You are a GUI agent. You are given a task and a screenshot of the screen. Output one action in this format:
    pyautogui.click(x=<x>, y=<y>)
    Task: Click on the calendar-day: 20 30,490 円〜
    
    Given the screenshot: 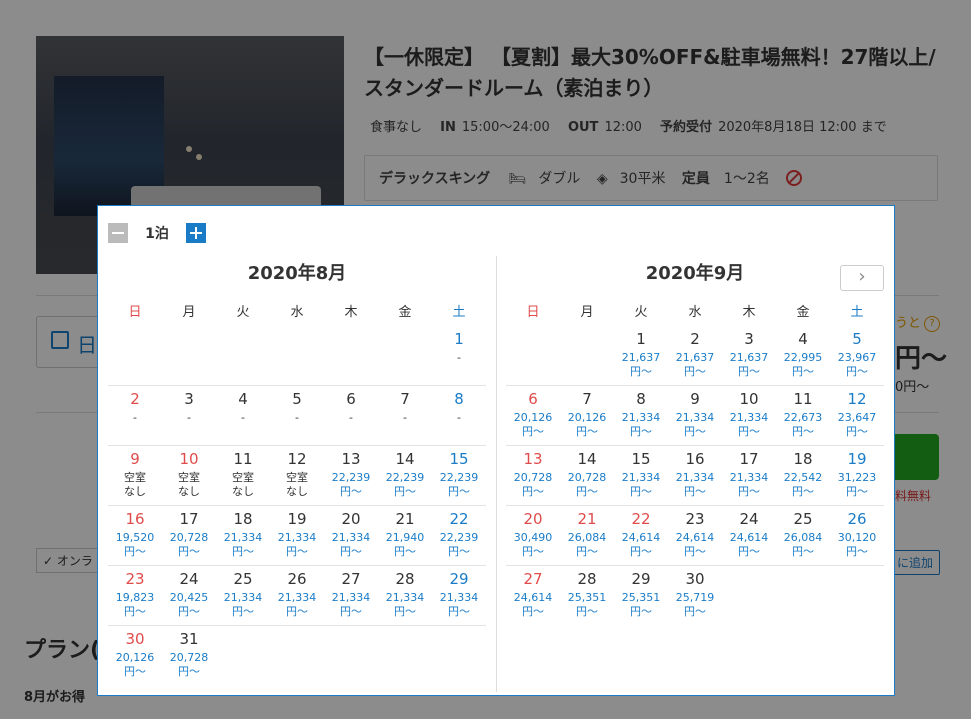 What is the action you would take?
    pyautogui.click(x=533, y=535)
    